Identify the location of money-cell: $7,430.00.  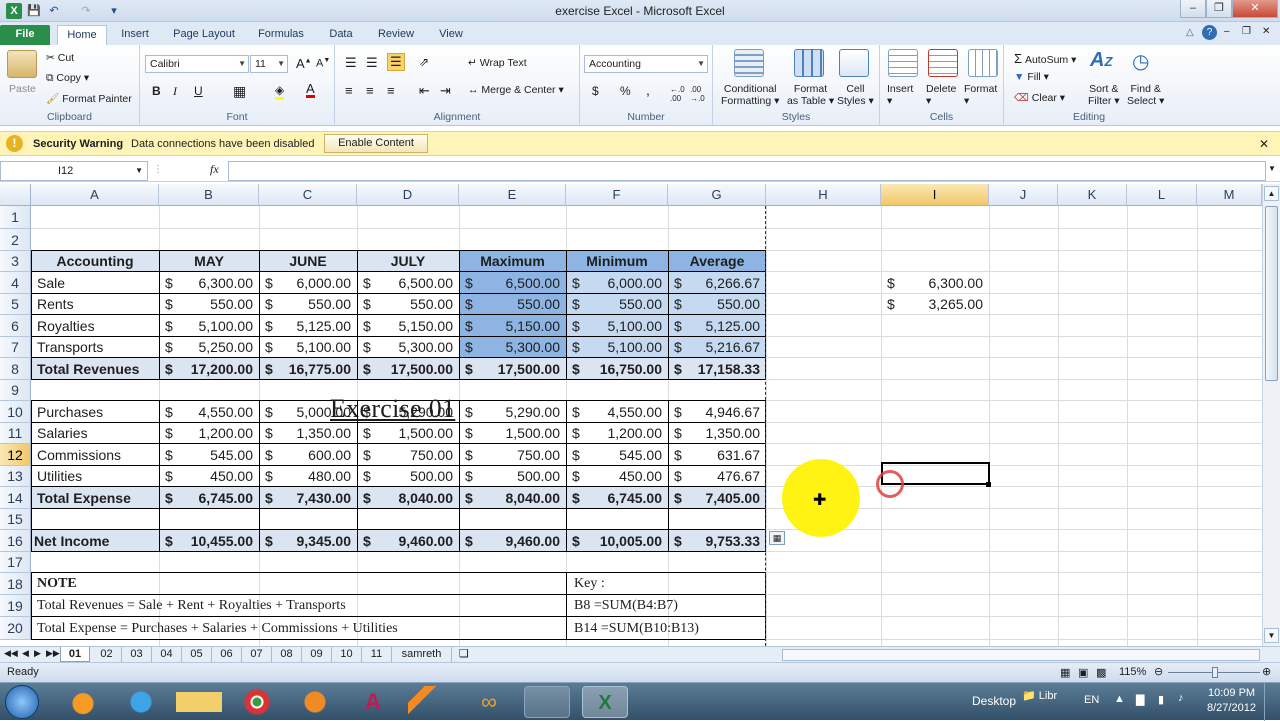
(308, 498).